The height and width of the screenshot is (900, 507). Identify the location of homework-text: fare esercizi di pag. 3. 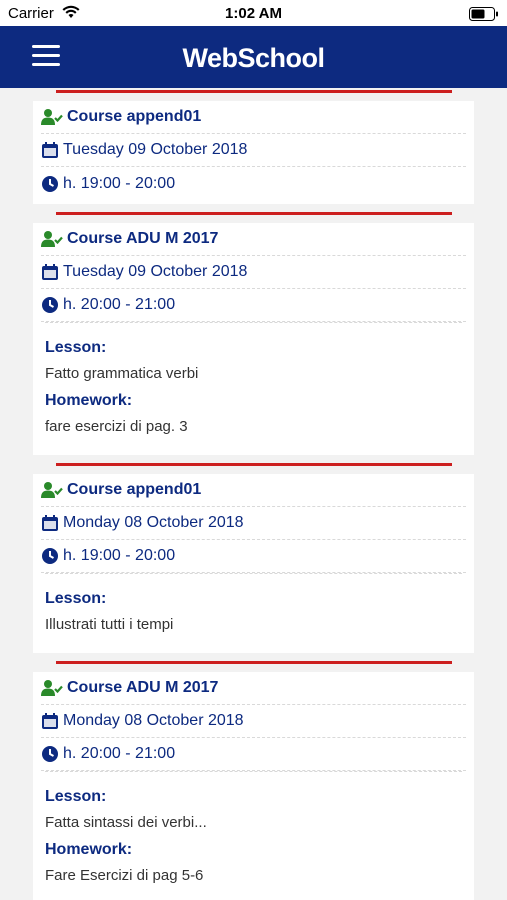
(116, 426).